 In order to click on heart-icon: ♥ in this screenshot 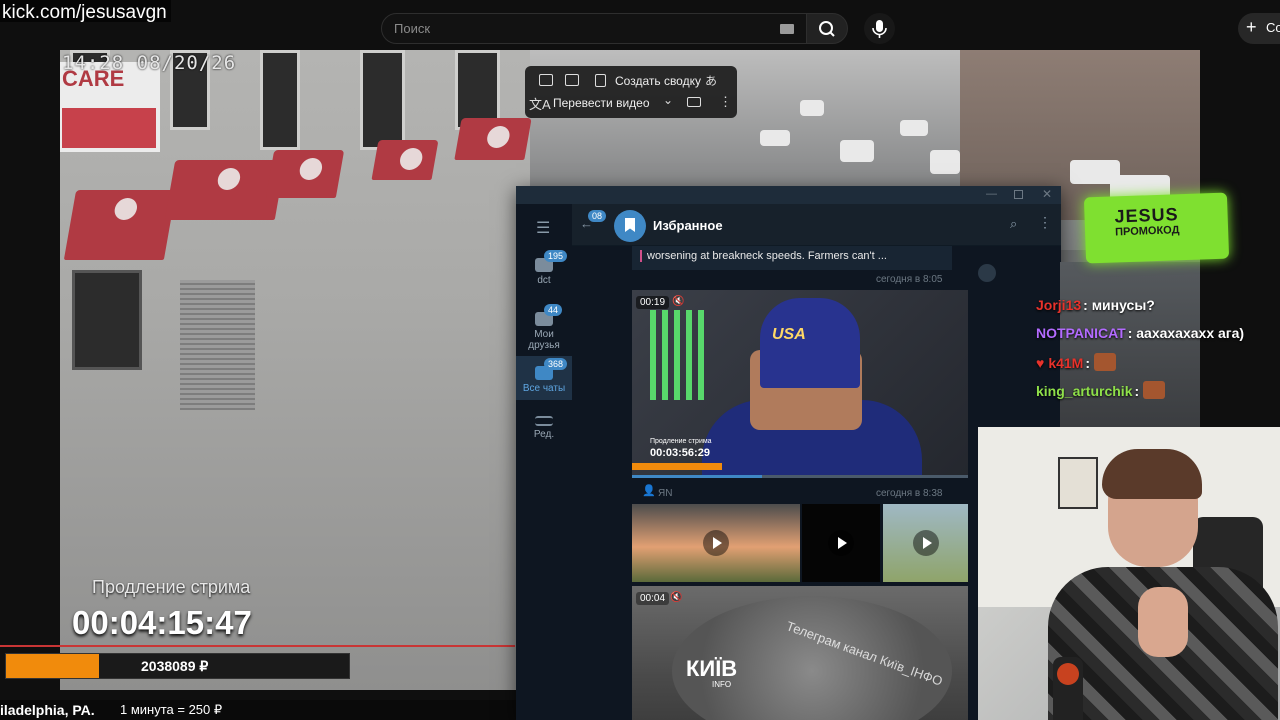, I will do `click(1040, 363)`.